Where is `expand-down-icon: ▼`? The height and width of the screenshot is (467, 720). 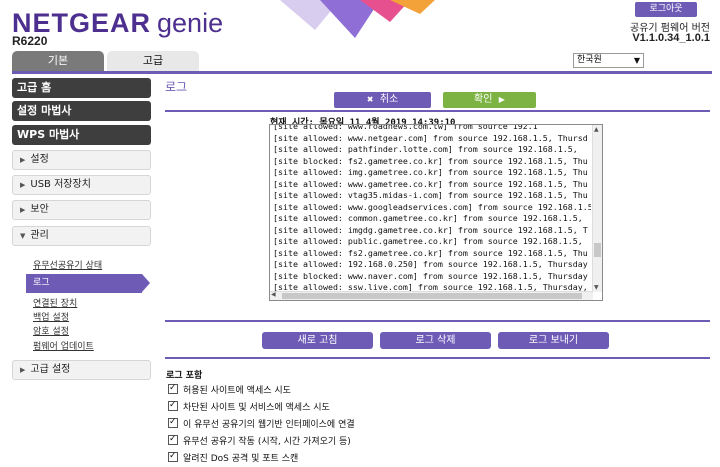 expand-down-icon: ▼ is located at coordinates (23, 236).